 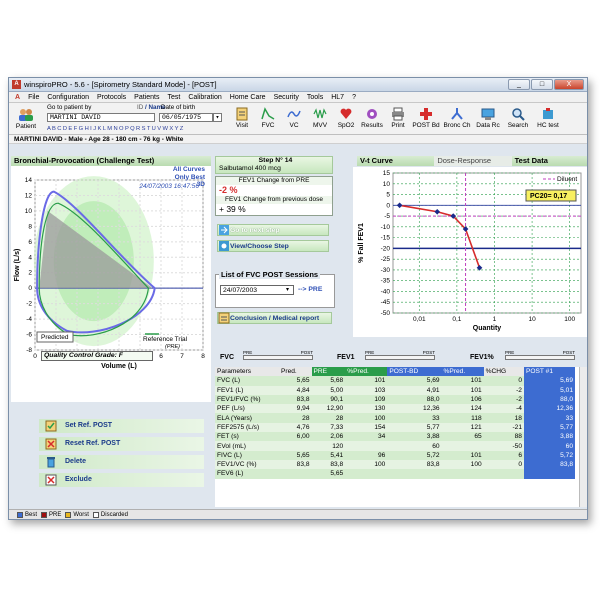 What do you see at coordinates (295, 372) in the screenshot?
I see `col-pred: Pred.` at bounding box center [295, 372].